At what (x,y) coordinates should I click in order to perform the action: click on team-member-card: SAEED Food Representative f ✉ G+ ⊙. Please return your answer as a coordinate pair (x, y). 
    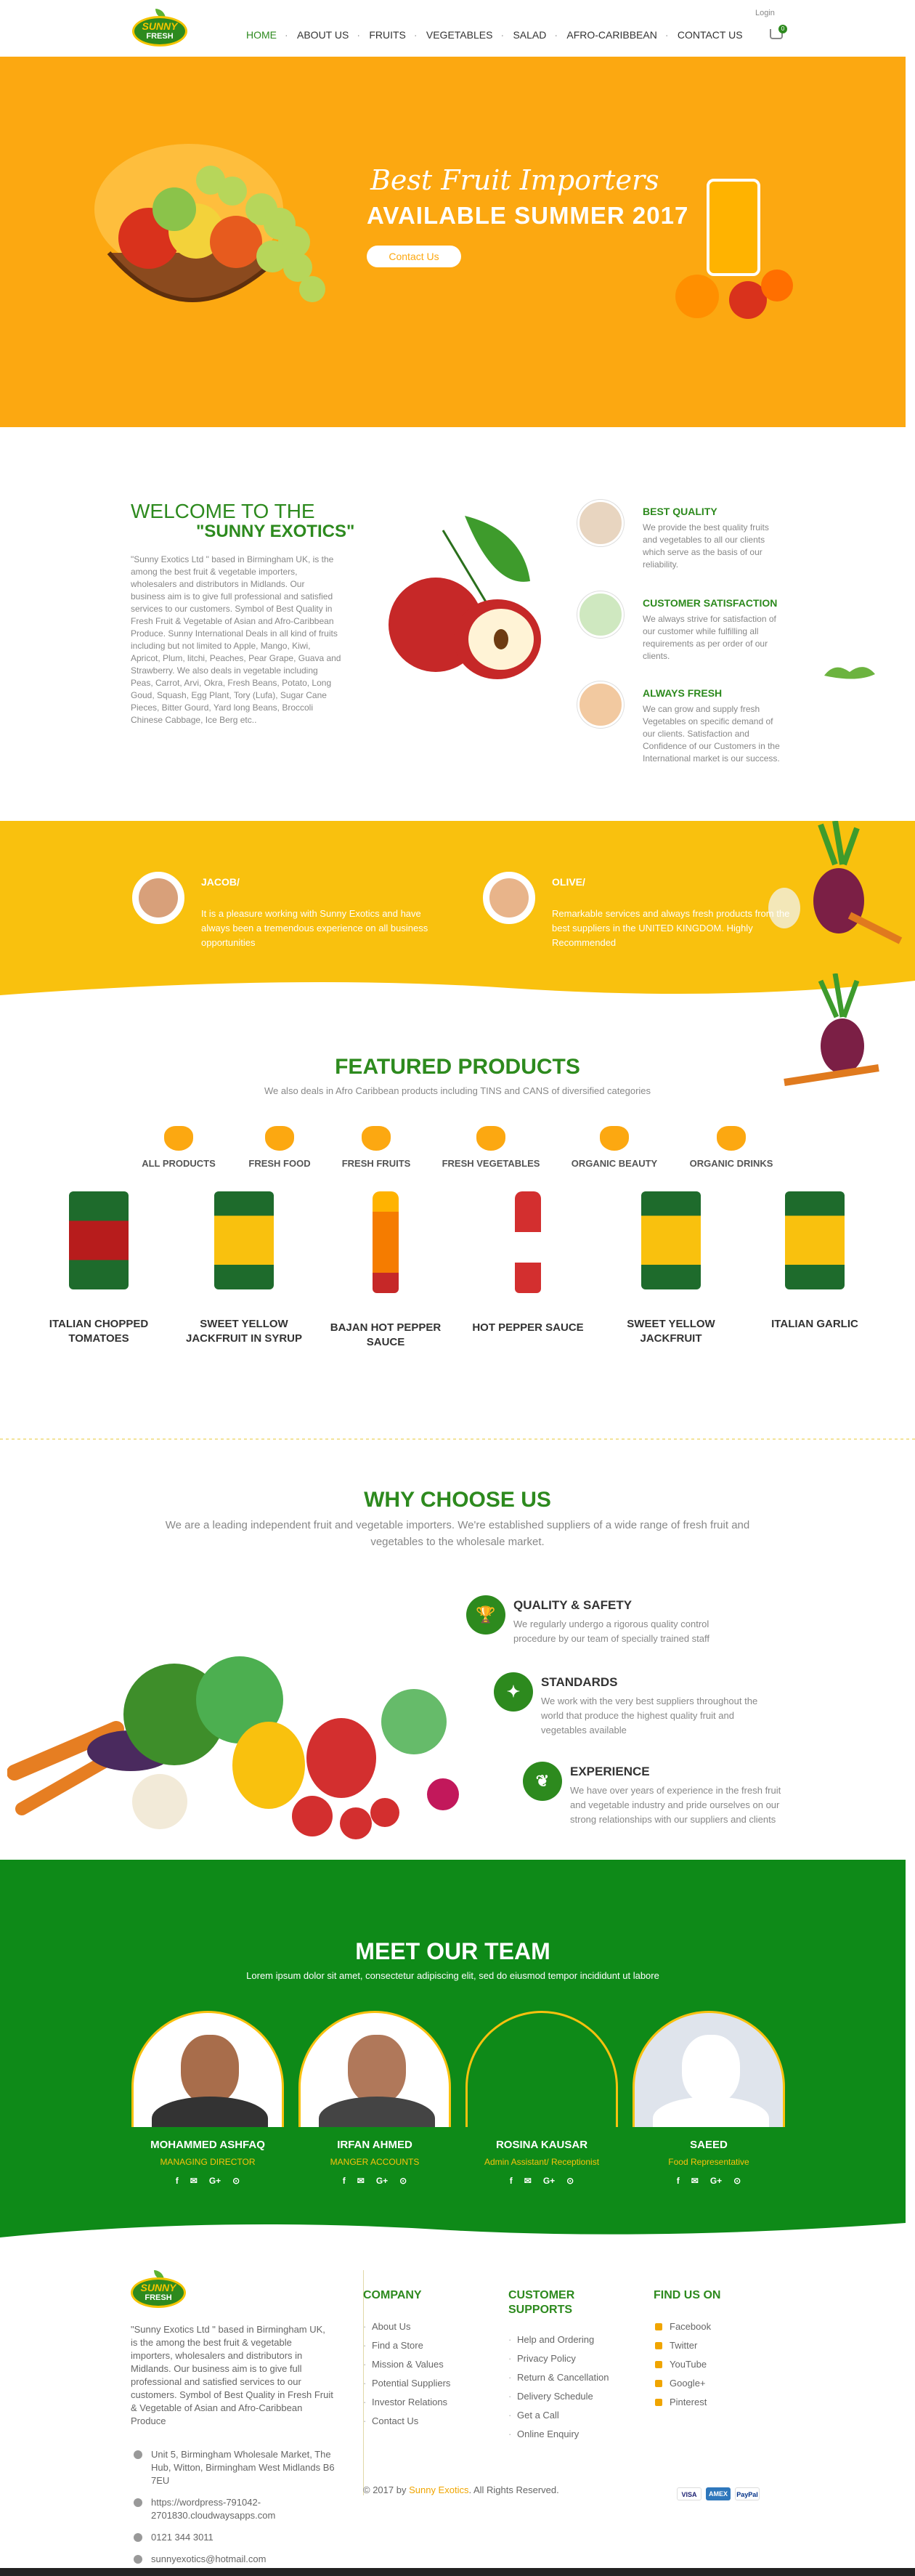
    Looking at the image, I should click on (709, 2098).